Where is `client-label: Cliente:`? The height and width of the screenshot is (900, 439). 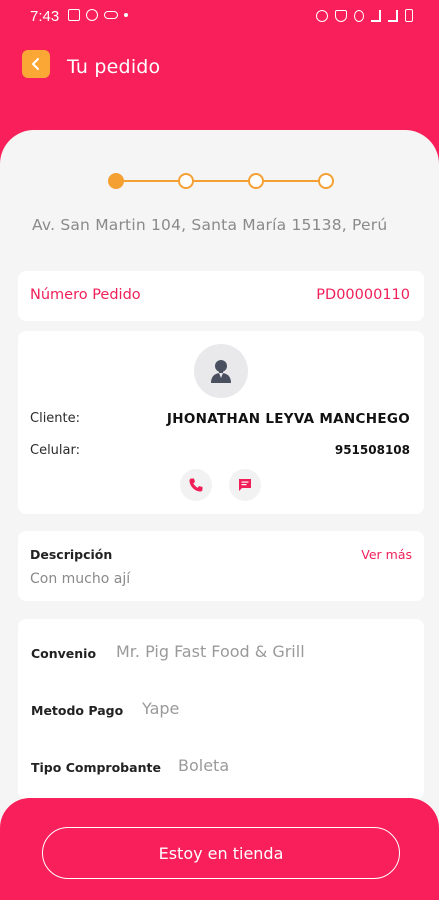 client-label: Cliente: is located at coordinates (55, 418).